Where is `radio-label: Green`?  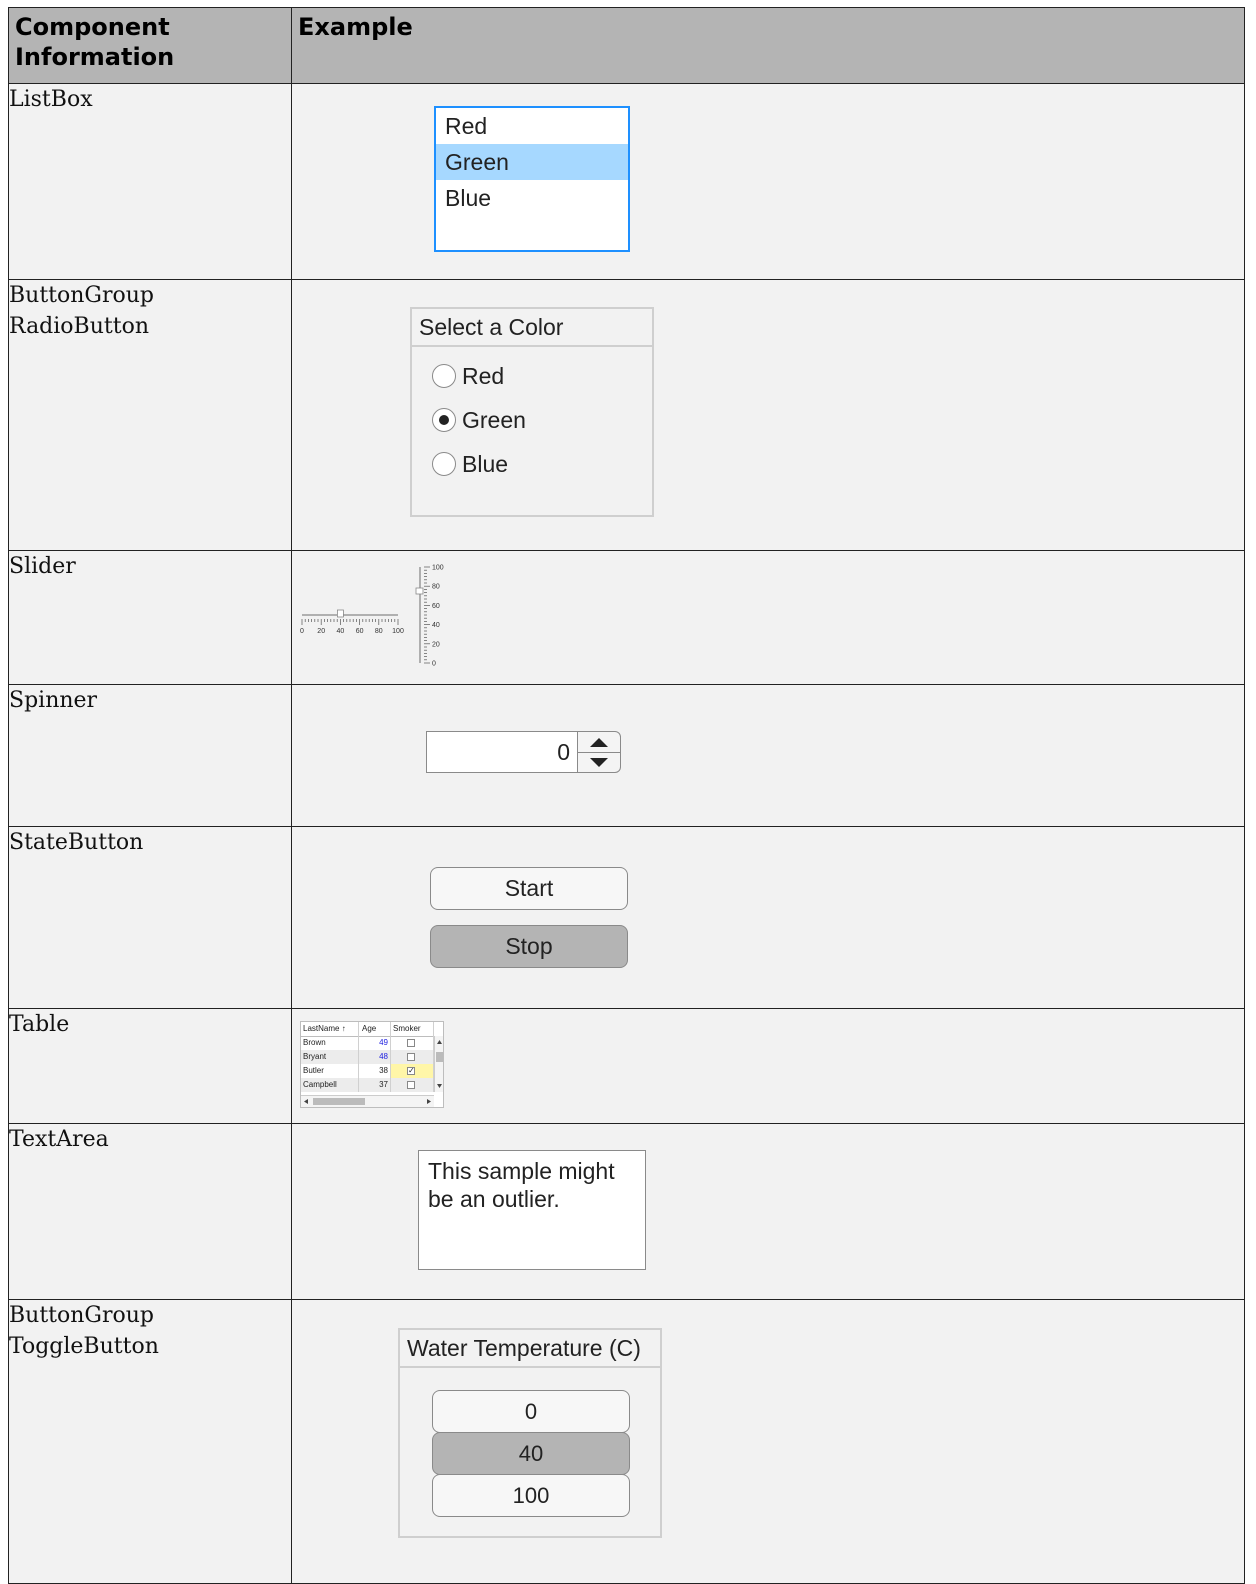
radio-label: Green is located at coordinates (494, 419).